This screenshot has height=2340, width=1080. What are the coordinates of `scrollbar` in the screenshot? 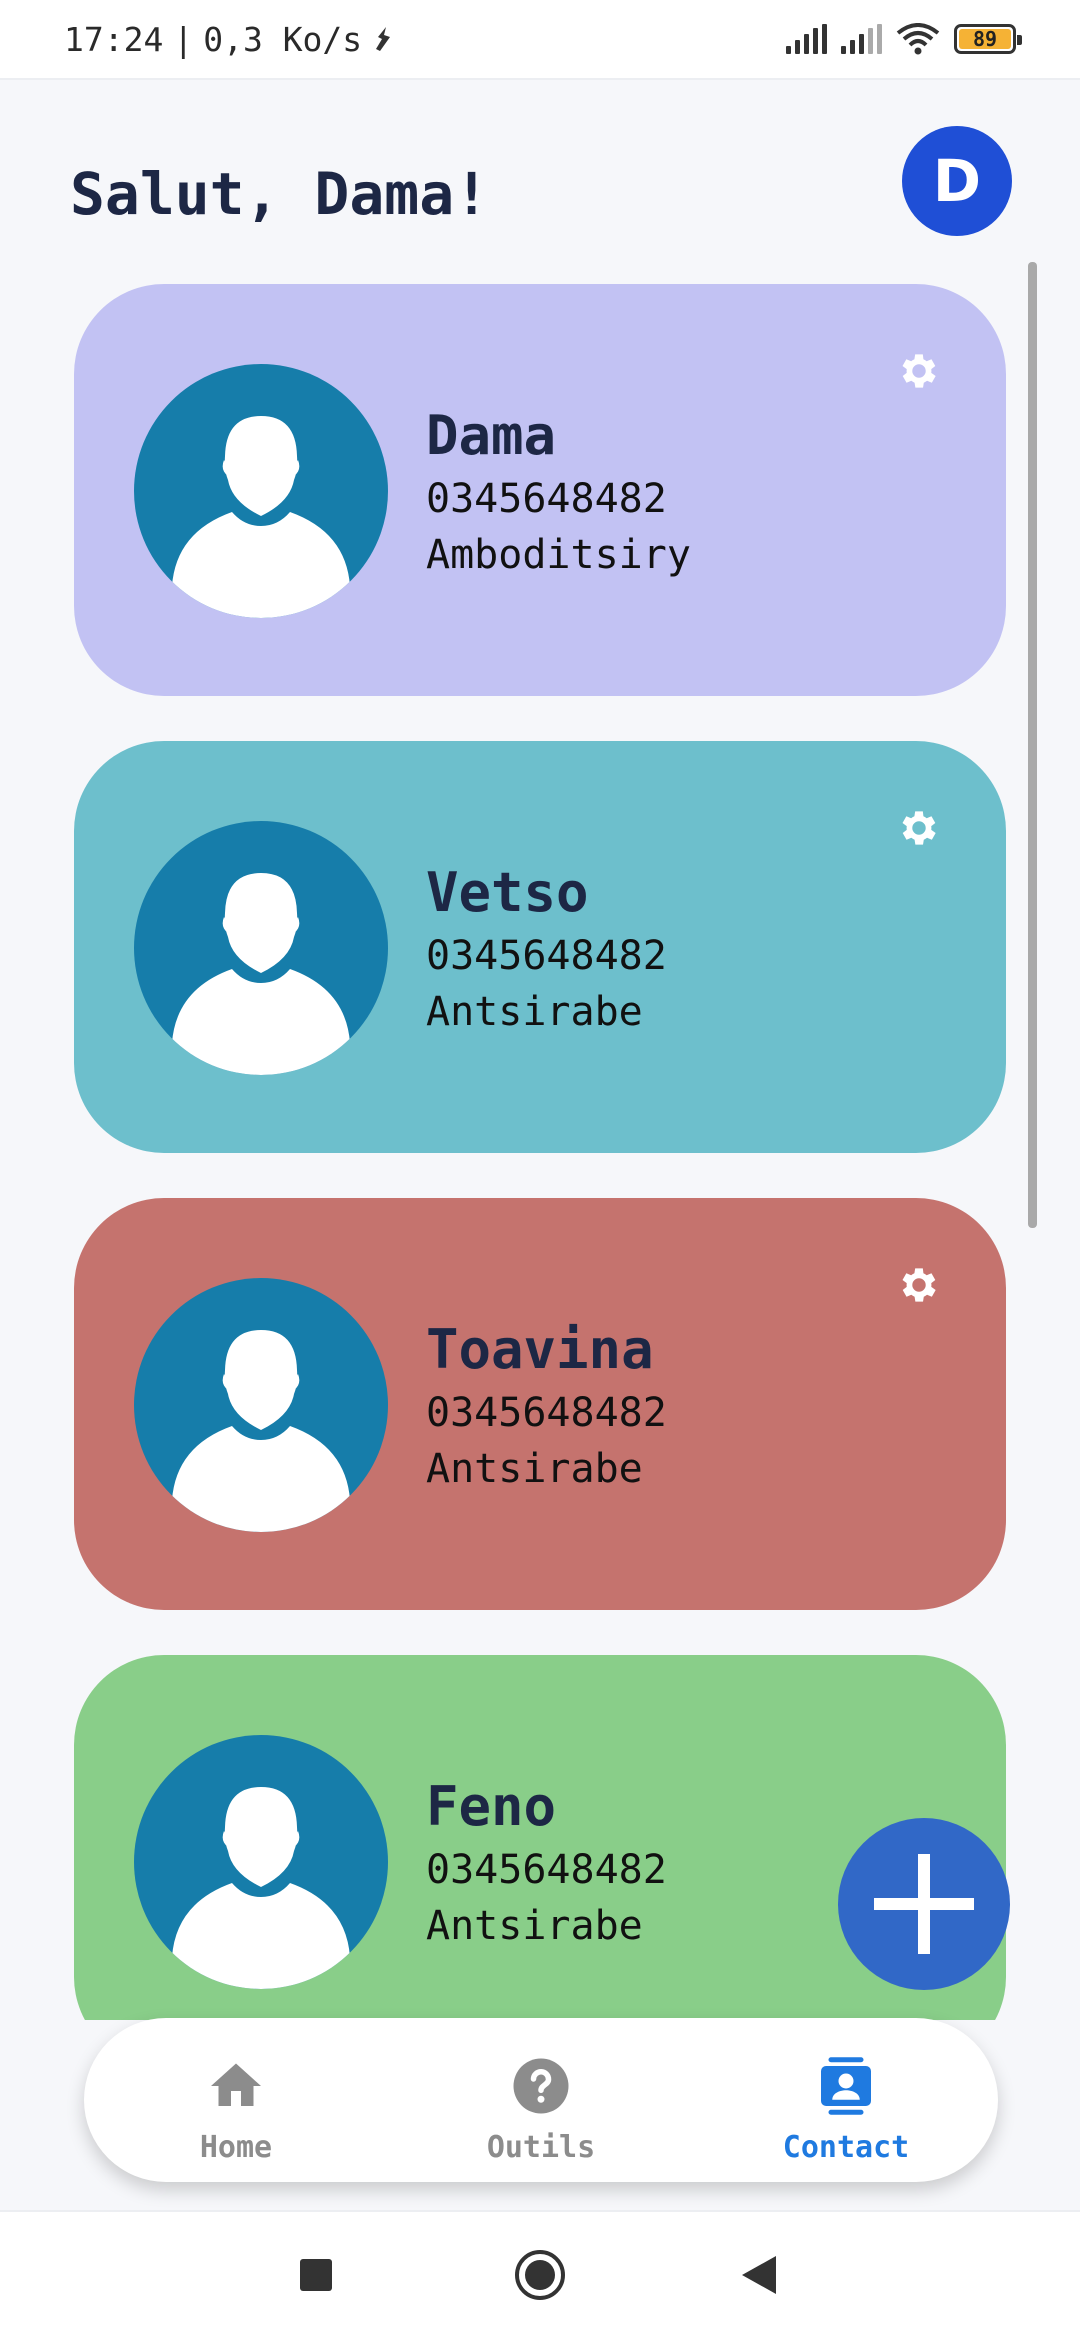 It's located at (1032, 745).